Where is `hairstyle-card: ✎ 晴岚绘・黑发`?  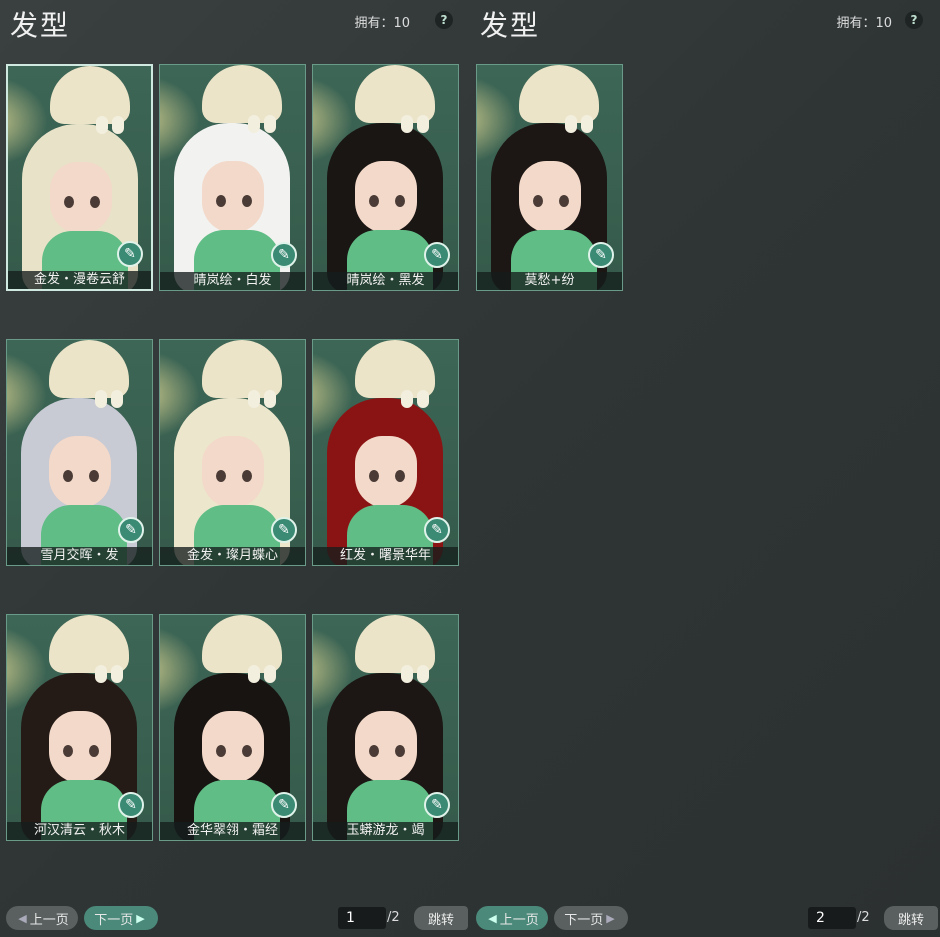
hairstyle-card: ✎ 晴岚绘・黑发 is located at coordinates (385, 177).